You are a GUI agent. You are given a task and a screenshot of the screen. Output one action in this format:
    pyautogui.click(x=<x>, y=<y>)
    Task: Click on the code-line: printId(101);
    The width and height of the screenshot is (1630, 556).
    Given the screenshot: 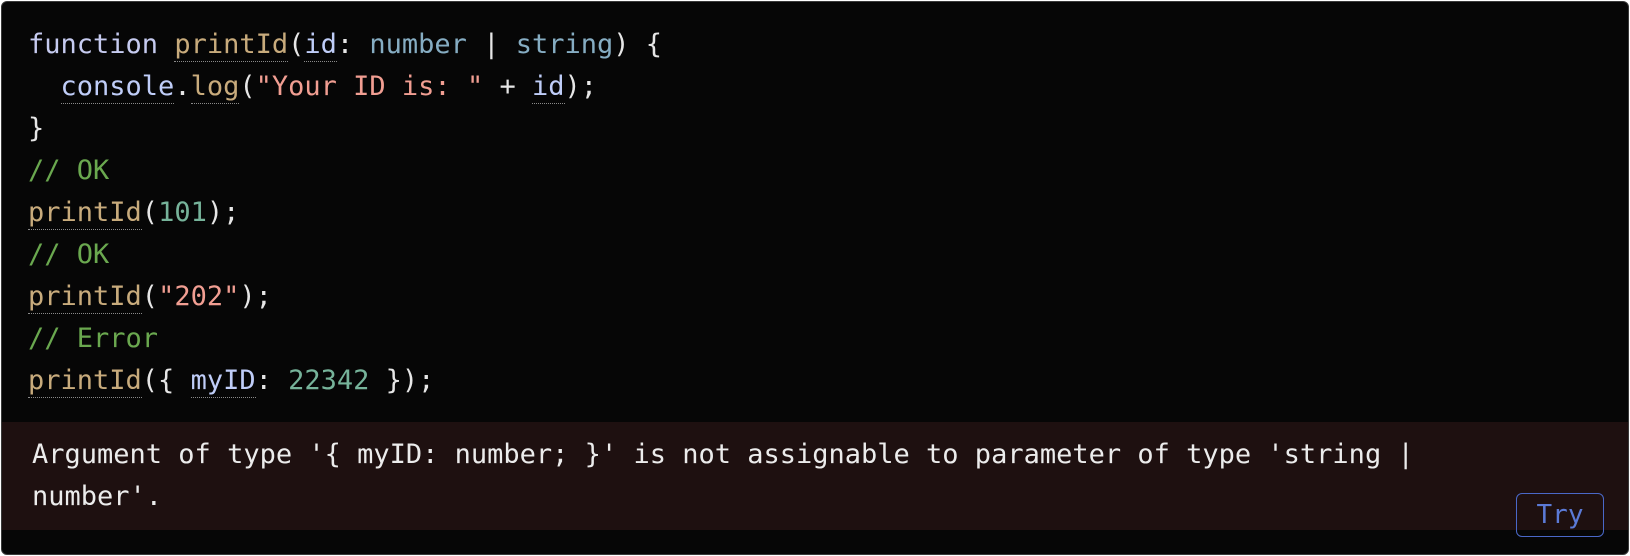 What is the action you would take?
    pyautogui.click(x=345, y=213)
    